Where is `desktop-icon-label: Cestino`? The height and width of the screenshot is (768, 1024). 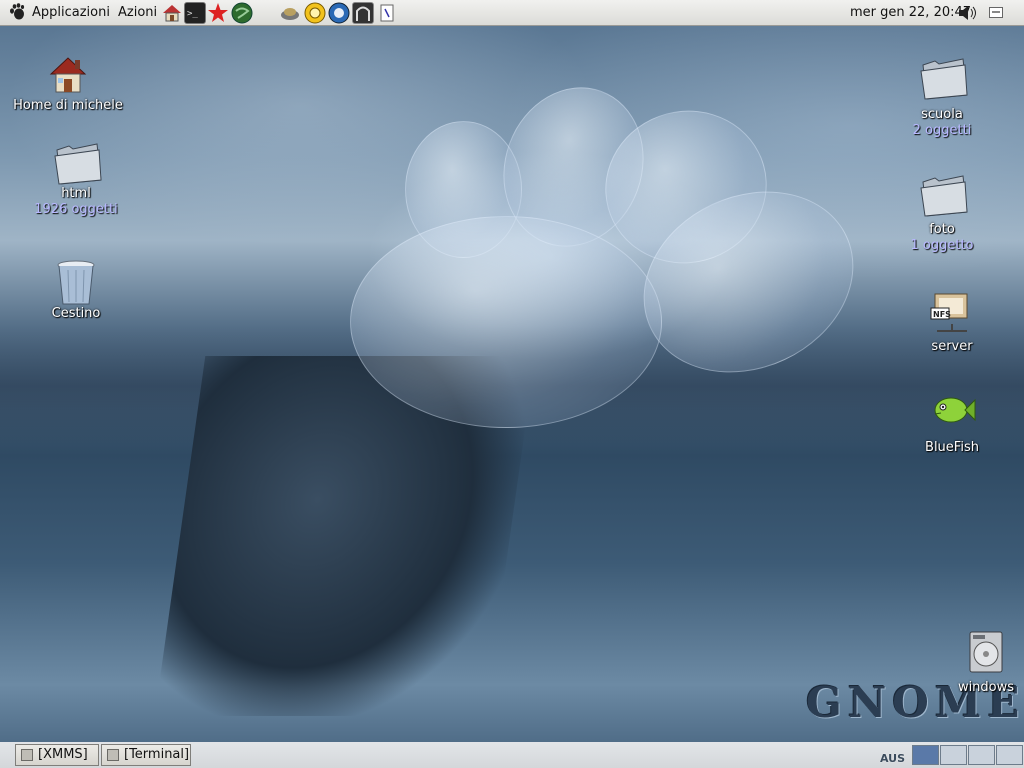
desktop-icon-label: Cestino is located at coordinates (76, 313).